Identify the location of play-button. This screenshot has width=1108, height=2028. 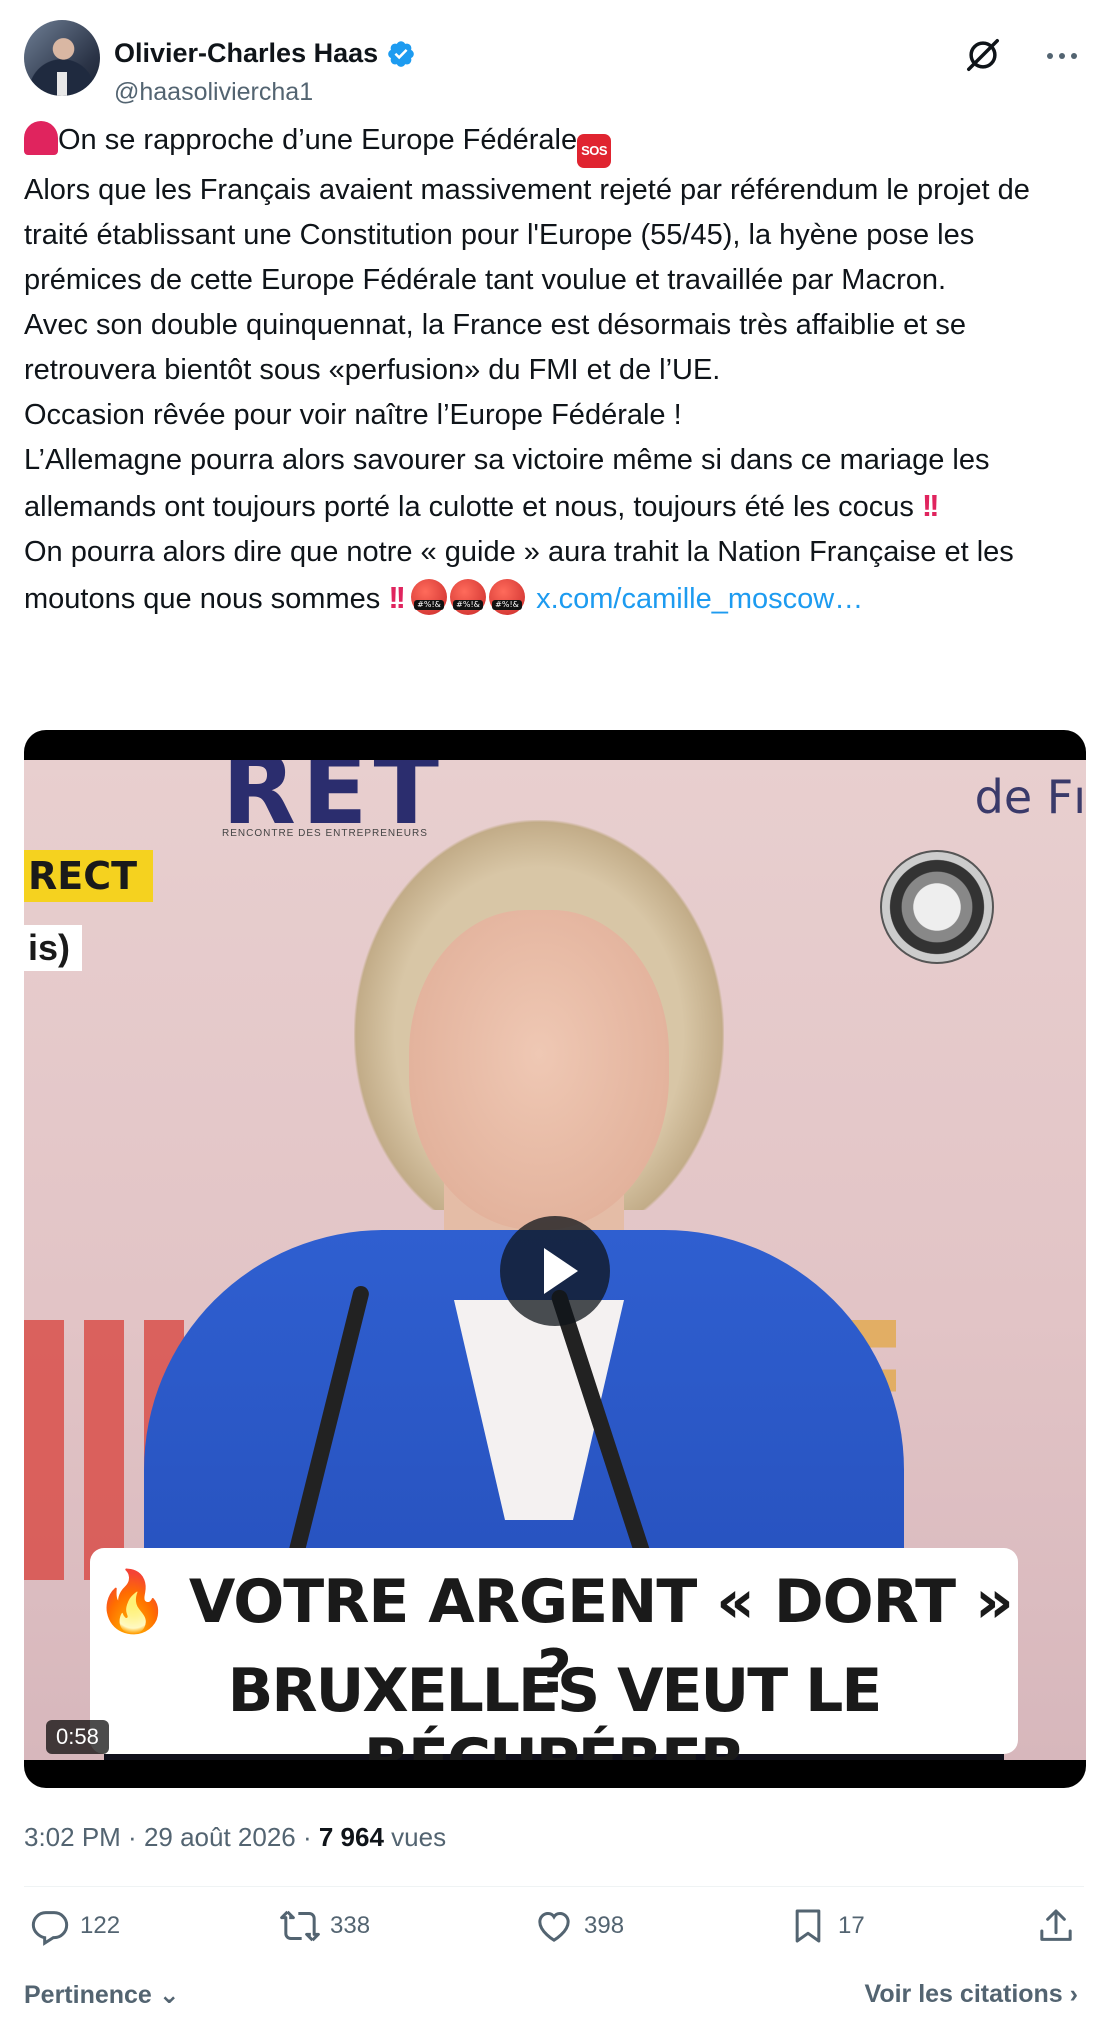
(555, 1271).